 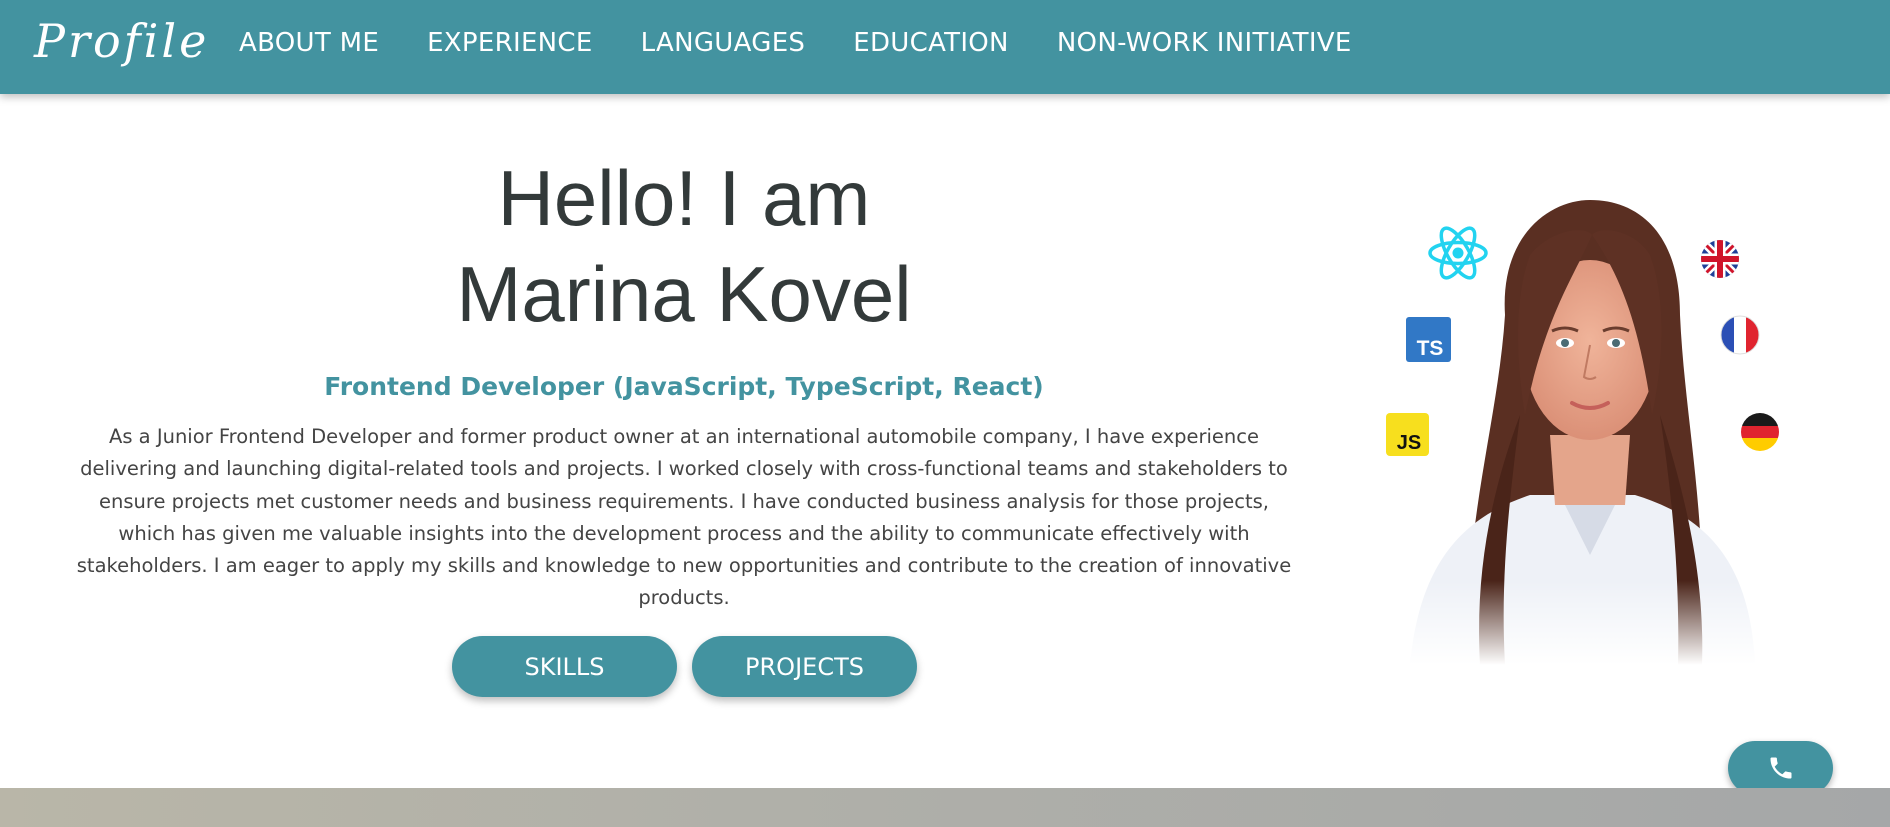 I want to click on nav-education: EDUCATION, so click(x=931, y=43).